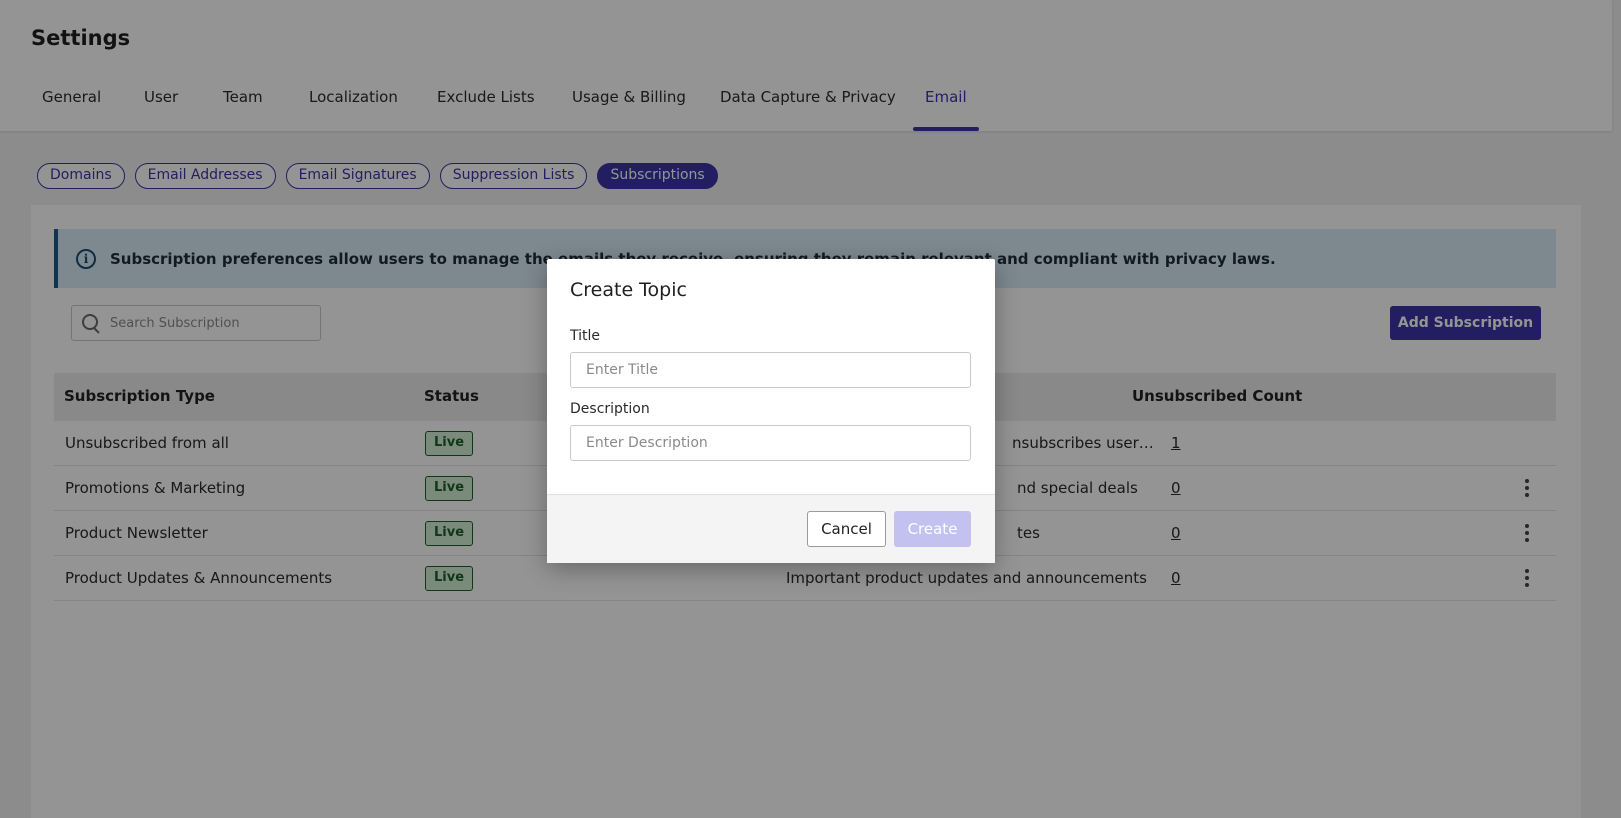 The image size is (1621, 818). Describe the element at coordinates (770, 370) in the screenshot. I see `title-input` at that location.